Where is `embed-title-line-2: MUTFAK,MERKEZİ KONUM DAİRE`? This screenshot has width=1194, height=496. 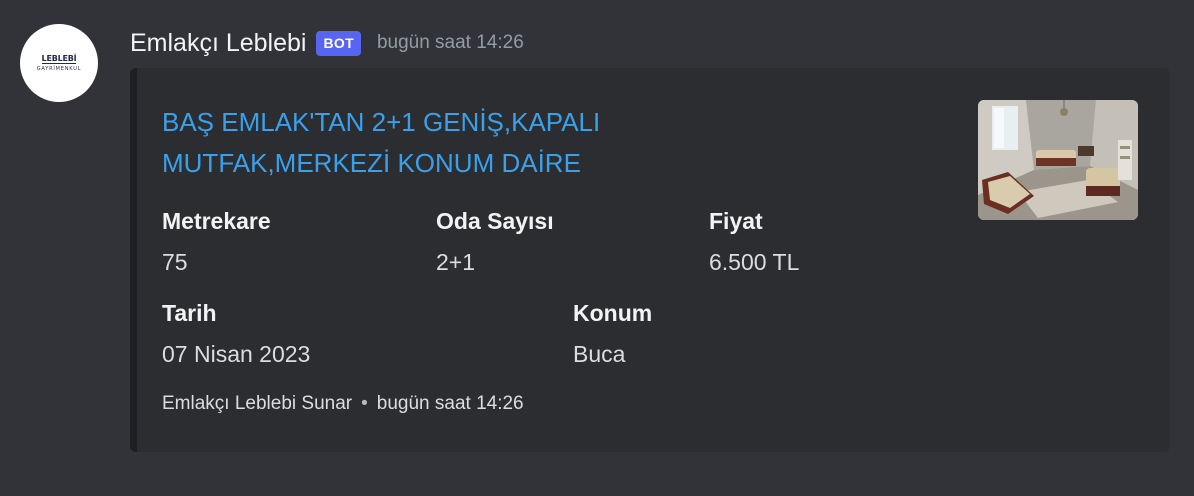 embed-title-line-2: MUTFAK,MERKEZİ KONUM DAİRE is located at coordinates (371, 163).